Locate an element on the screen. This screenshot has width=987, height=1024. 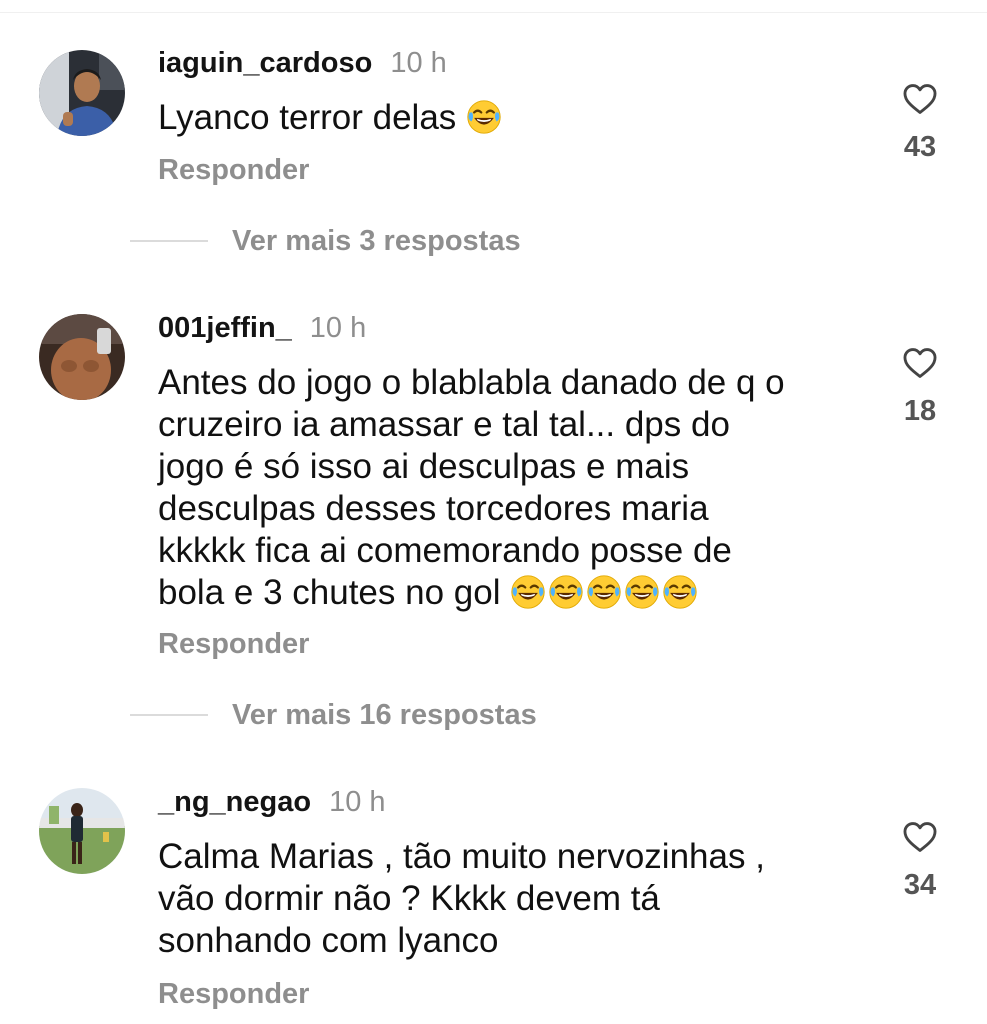
view-more-replies-button: Ver mais 16 respostas is located at coordinates (333, 715).